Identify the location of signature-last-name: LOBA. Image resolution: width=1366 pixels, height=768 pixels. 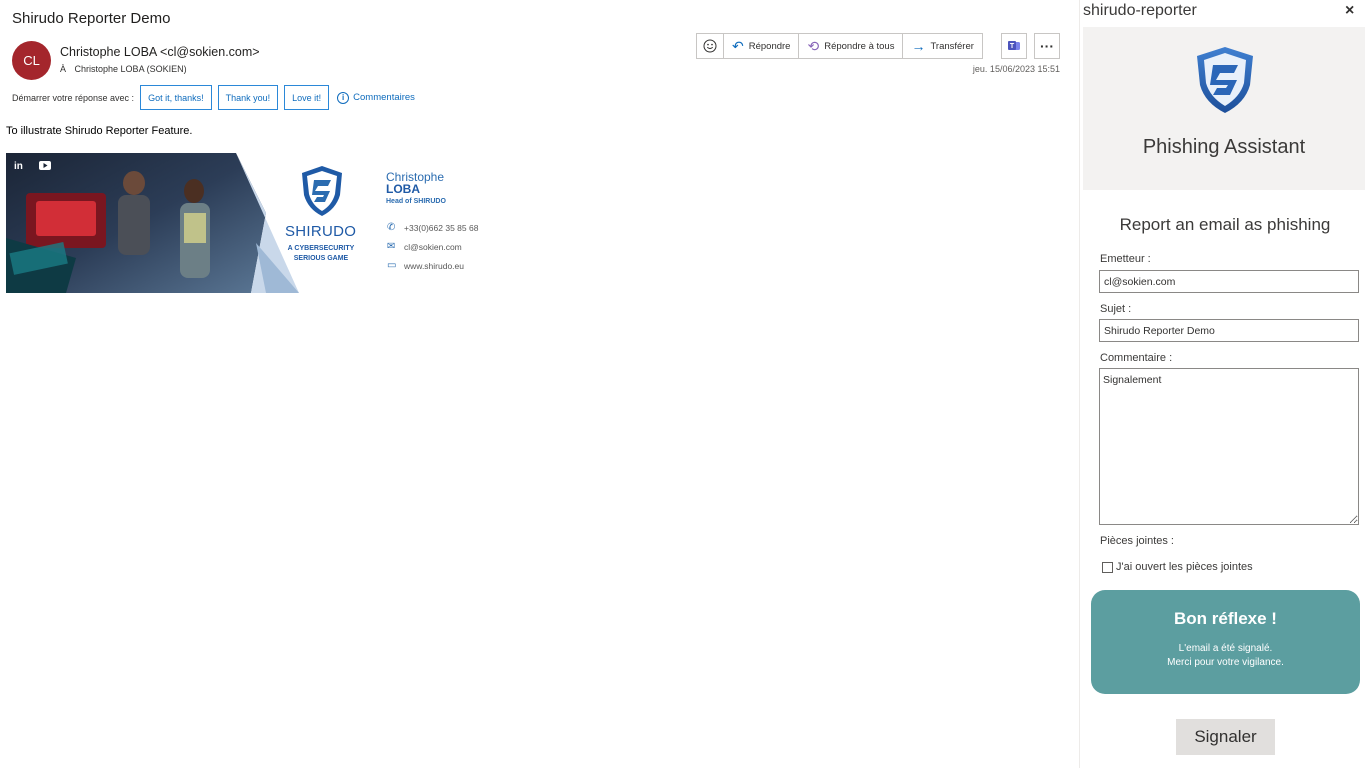
(403, 189).